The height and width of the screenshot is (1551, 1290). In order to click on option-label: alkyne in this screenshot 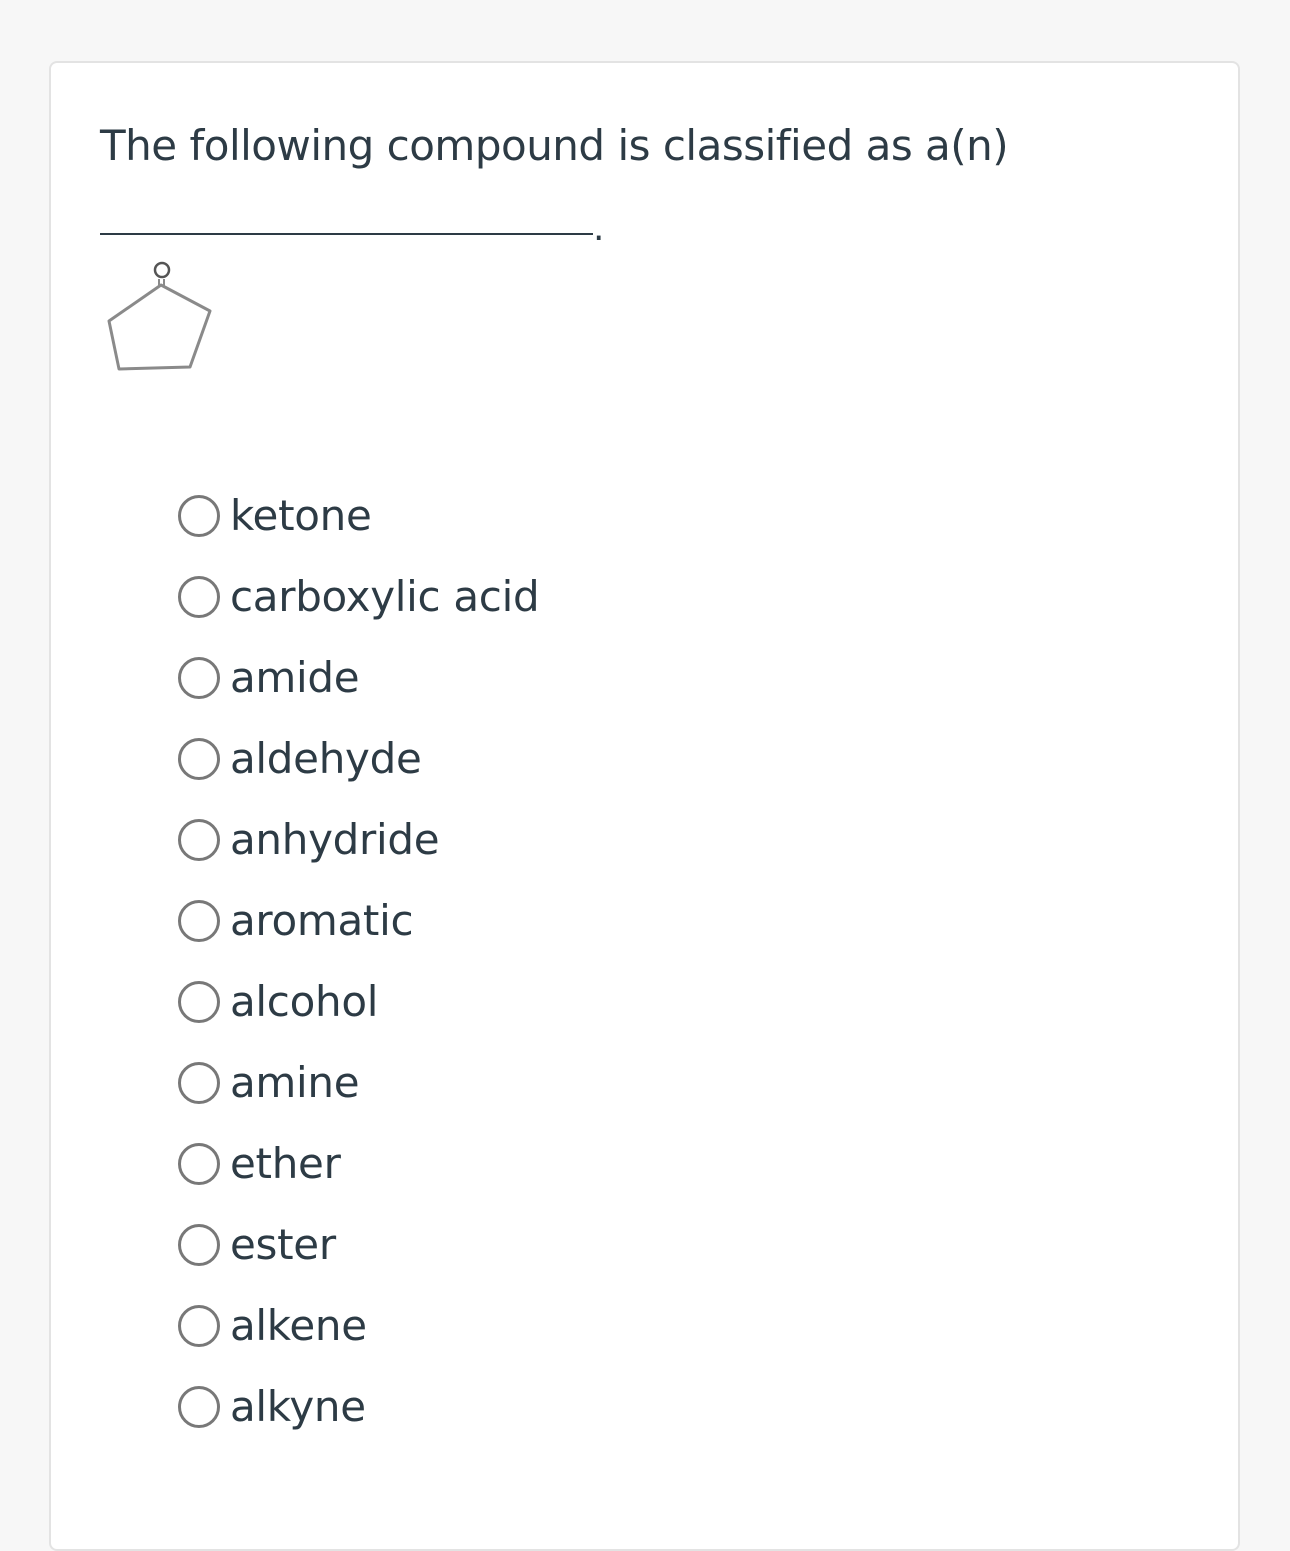, I will do `click(298, 1406)`.